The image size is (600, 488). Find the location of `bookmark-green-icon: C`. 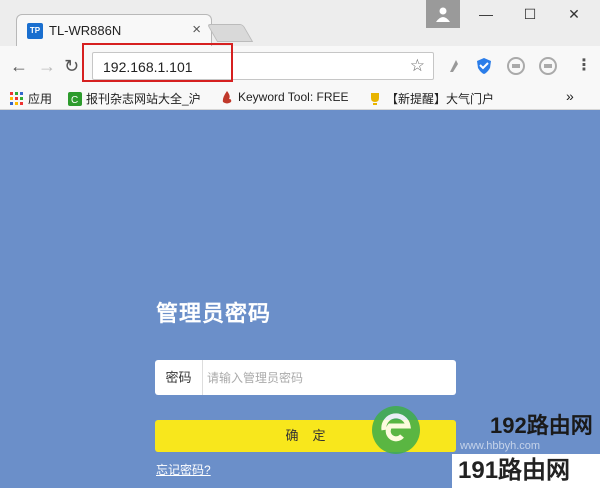

bookmark-green-icon: C is located at coordinates (75, 99).